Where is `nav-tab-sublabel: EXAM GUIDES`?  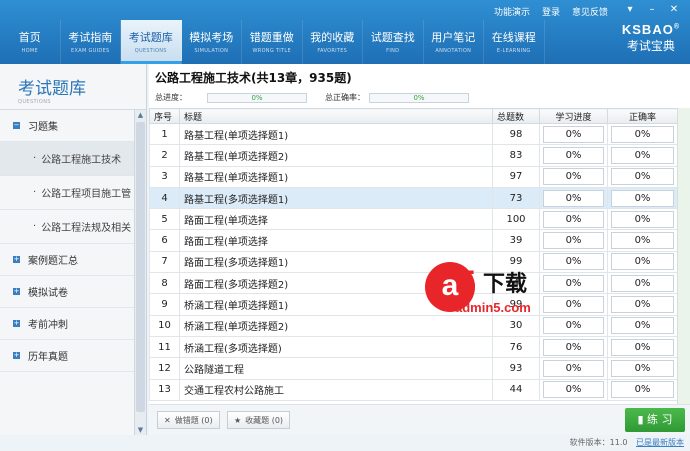 nav-tab-sublabel: EXAM GUIDES is located at coordinates (90, 51).